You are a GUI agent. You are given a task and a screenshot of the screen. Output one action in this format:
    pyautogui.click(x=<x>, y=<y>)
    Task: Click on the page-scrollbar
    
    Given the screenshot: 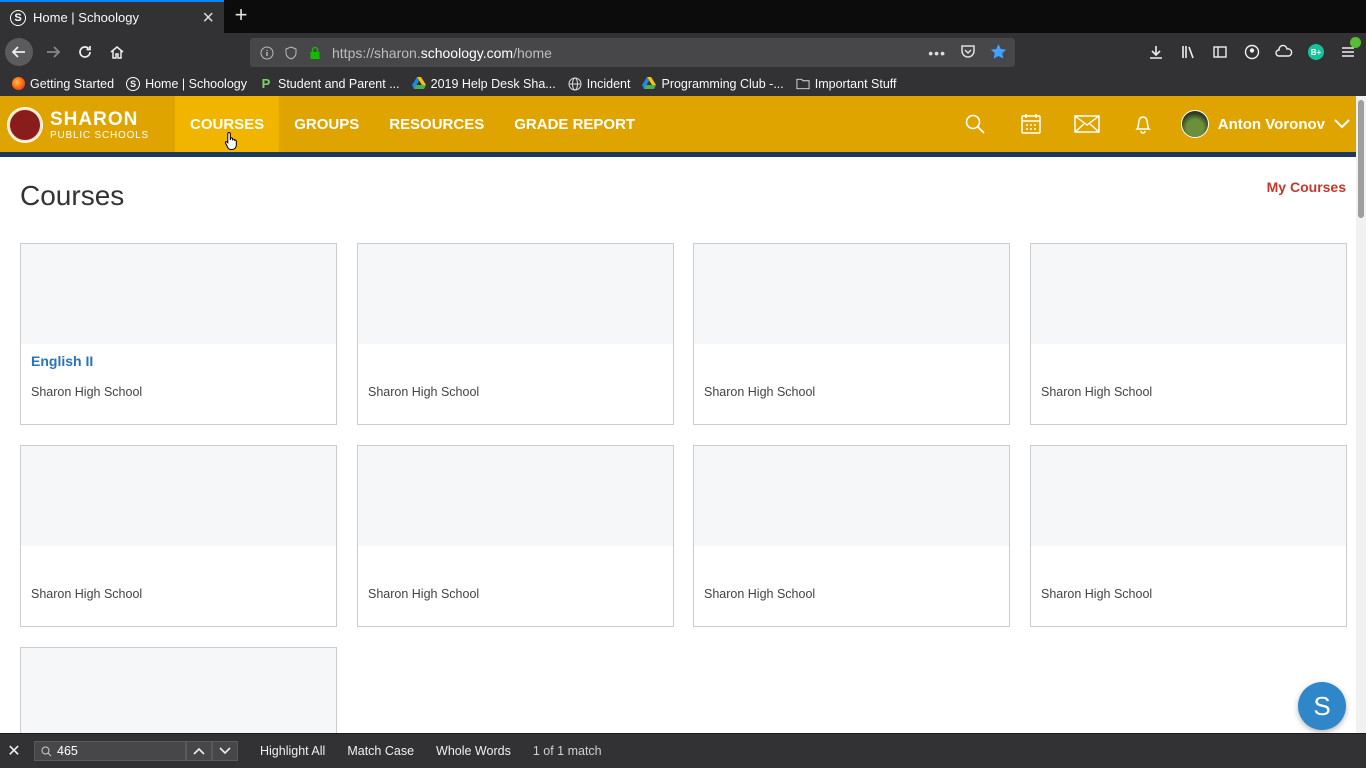 What is the action you would take?
    pyautogui.click(x=1361, y=414)
    